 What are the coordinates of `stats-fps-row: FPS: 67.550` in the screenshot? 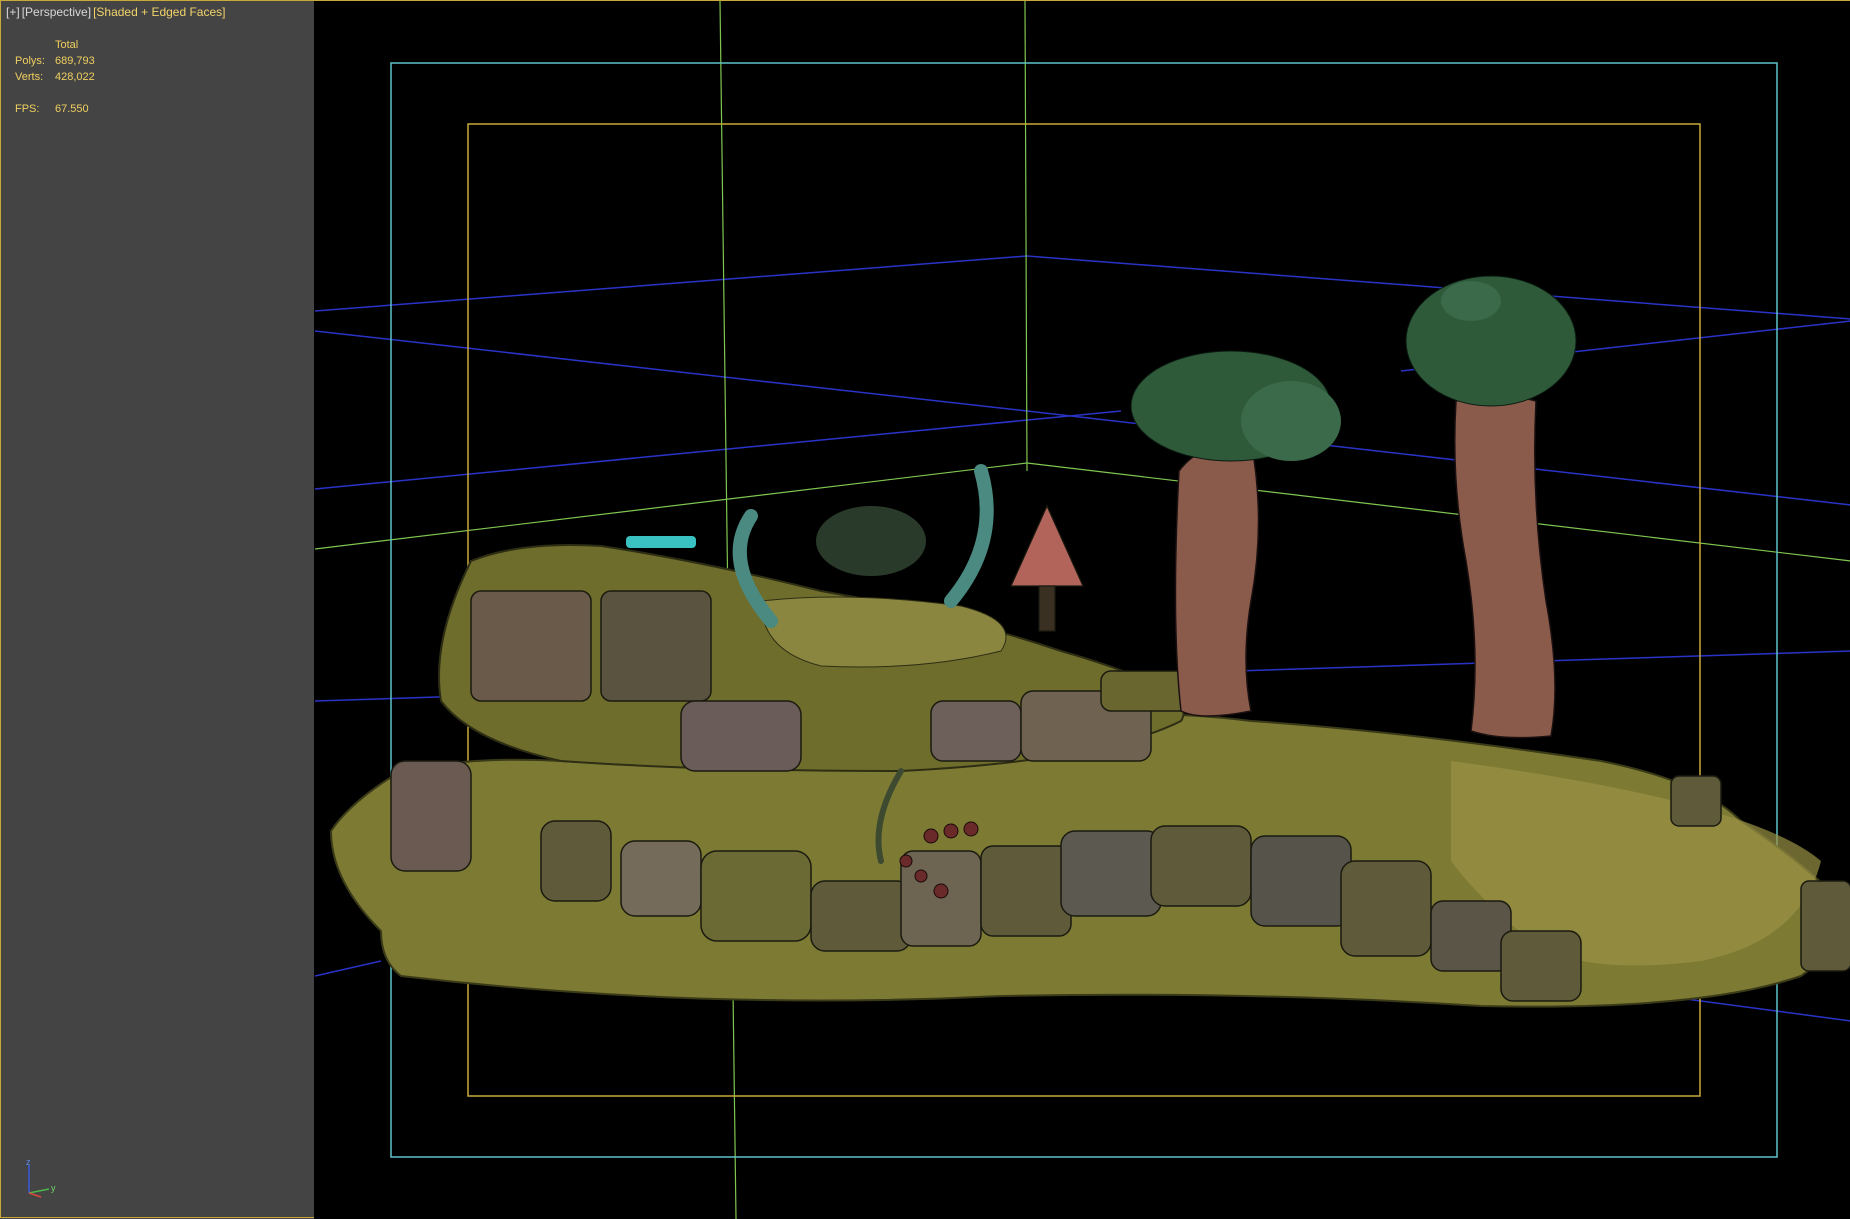 It's located at (55, 109).